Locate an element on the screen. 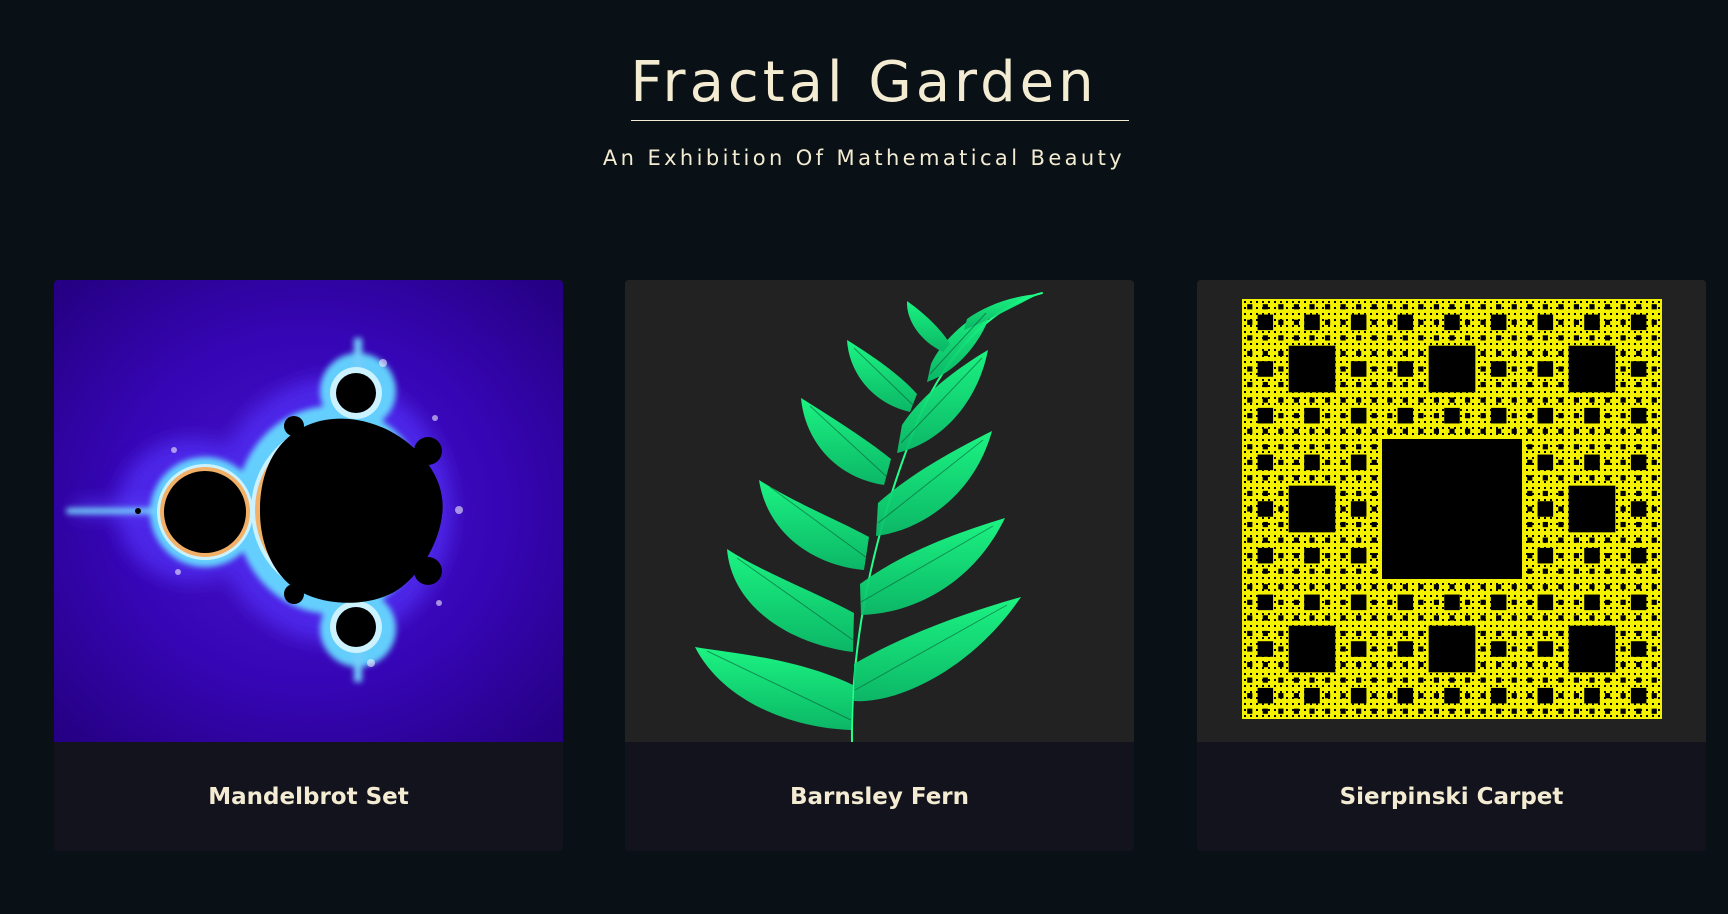 This screenshot has width=1728, height=914. mandelbrot-graphic is located at coordinates (308, 511).